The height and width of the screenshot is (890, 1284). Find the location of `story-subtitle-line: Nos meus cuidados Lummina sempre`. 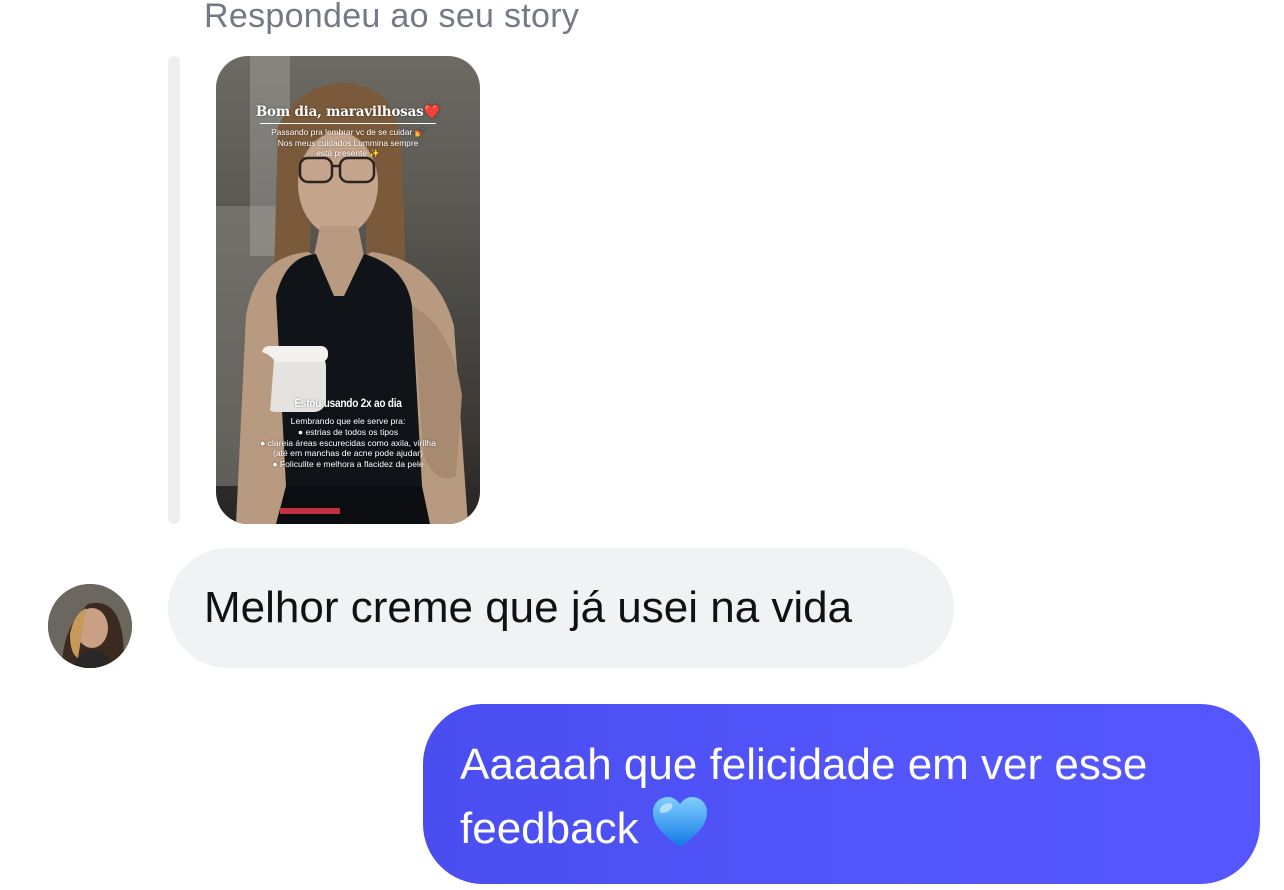

story-subtitle-line: Nos meus cuidados Lummina sempre is located at coordinates (348, 142).